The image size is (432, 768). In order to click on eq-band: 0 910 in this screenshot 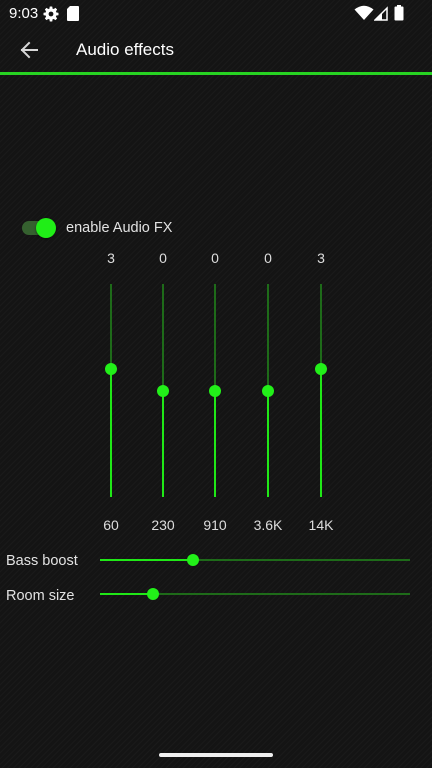, I will do `click(215, 393)`.